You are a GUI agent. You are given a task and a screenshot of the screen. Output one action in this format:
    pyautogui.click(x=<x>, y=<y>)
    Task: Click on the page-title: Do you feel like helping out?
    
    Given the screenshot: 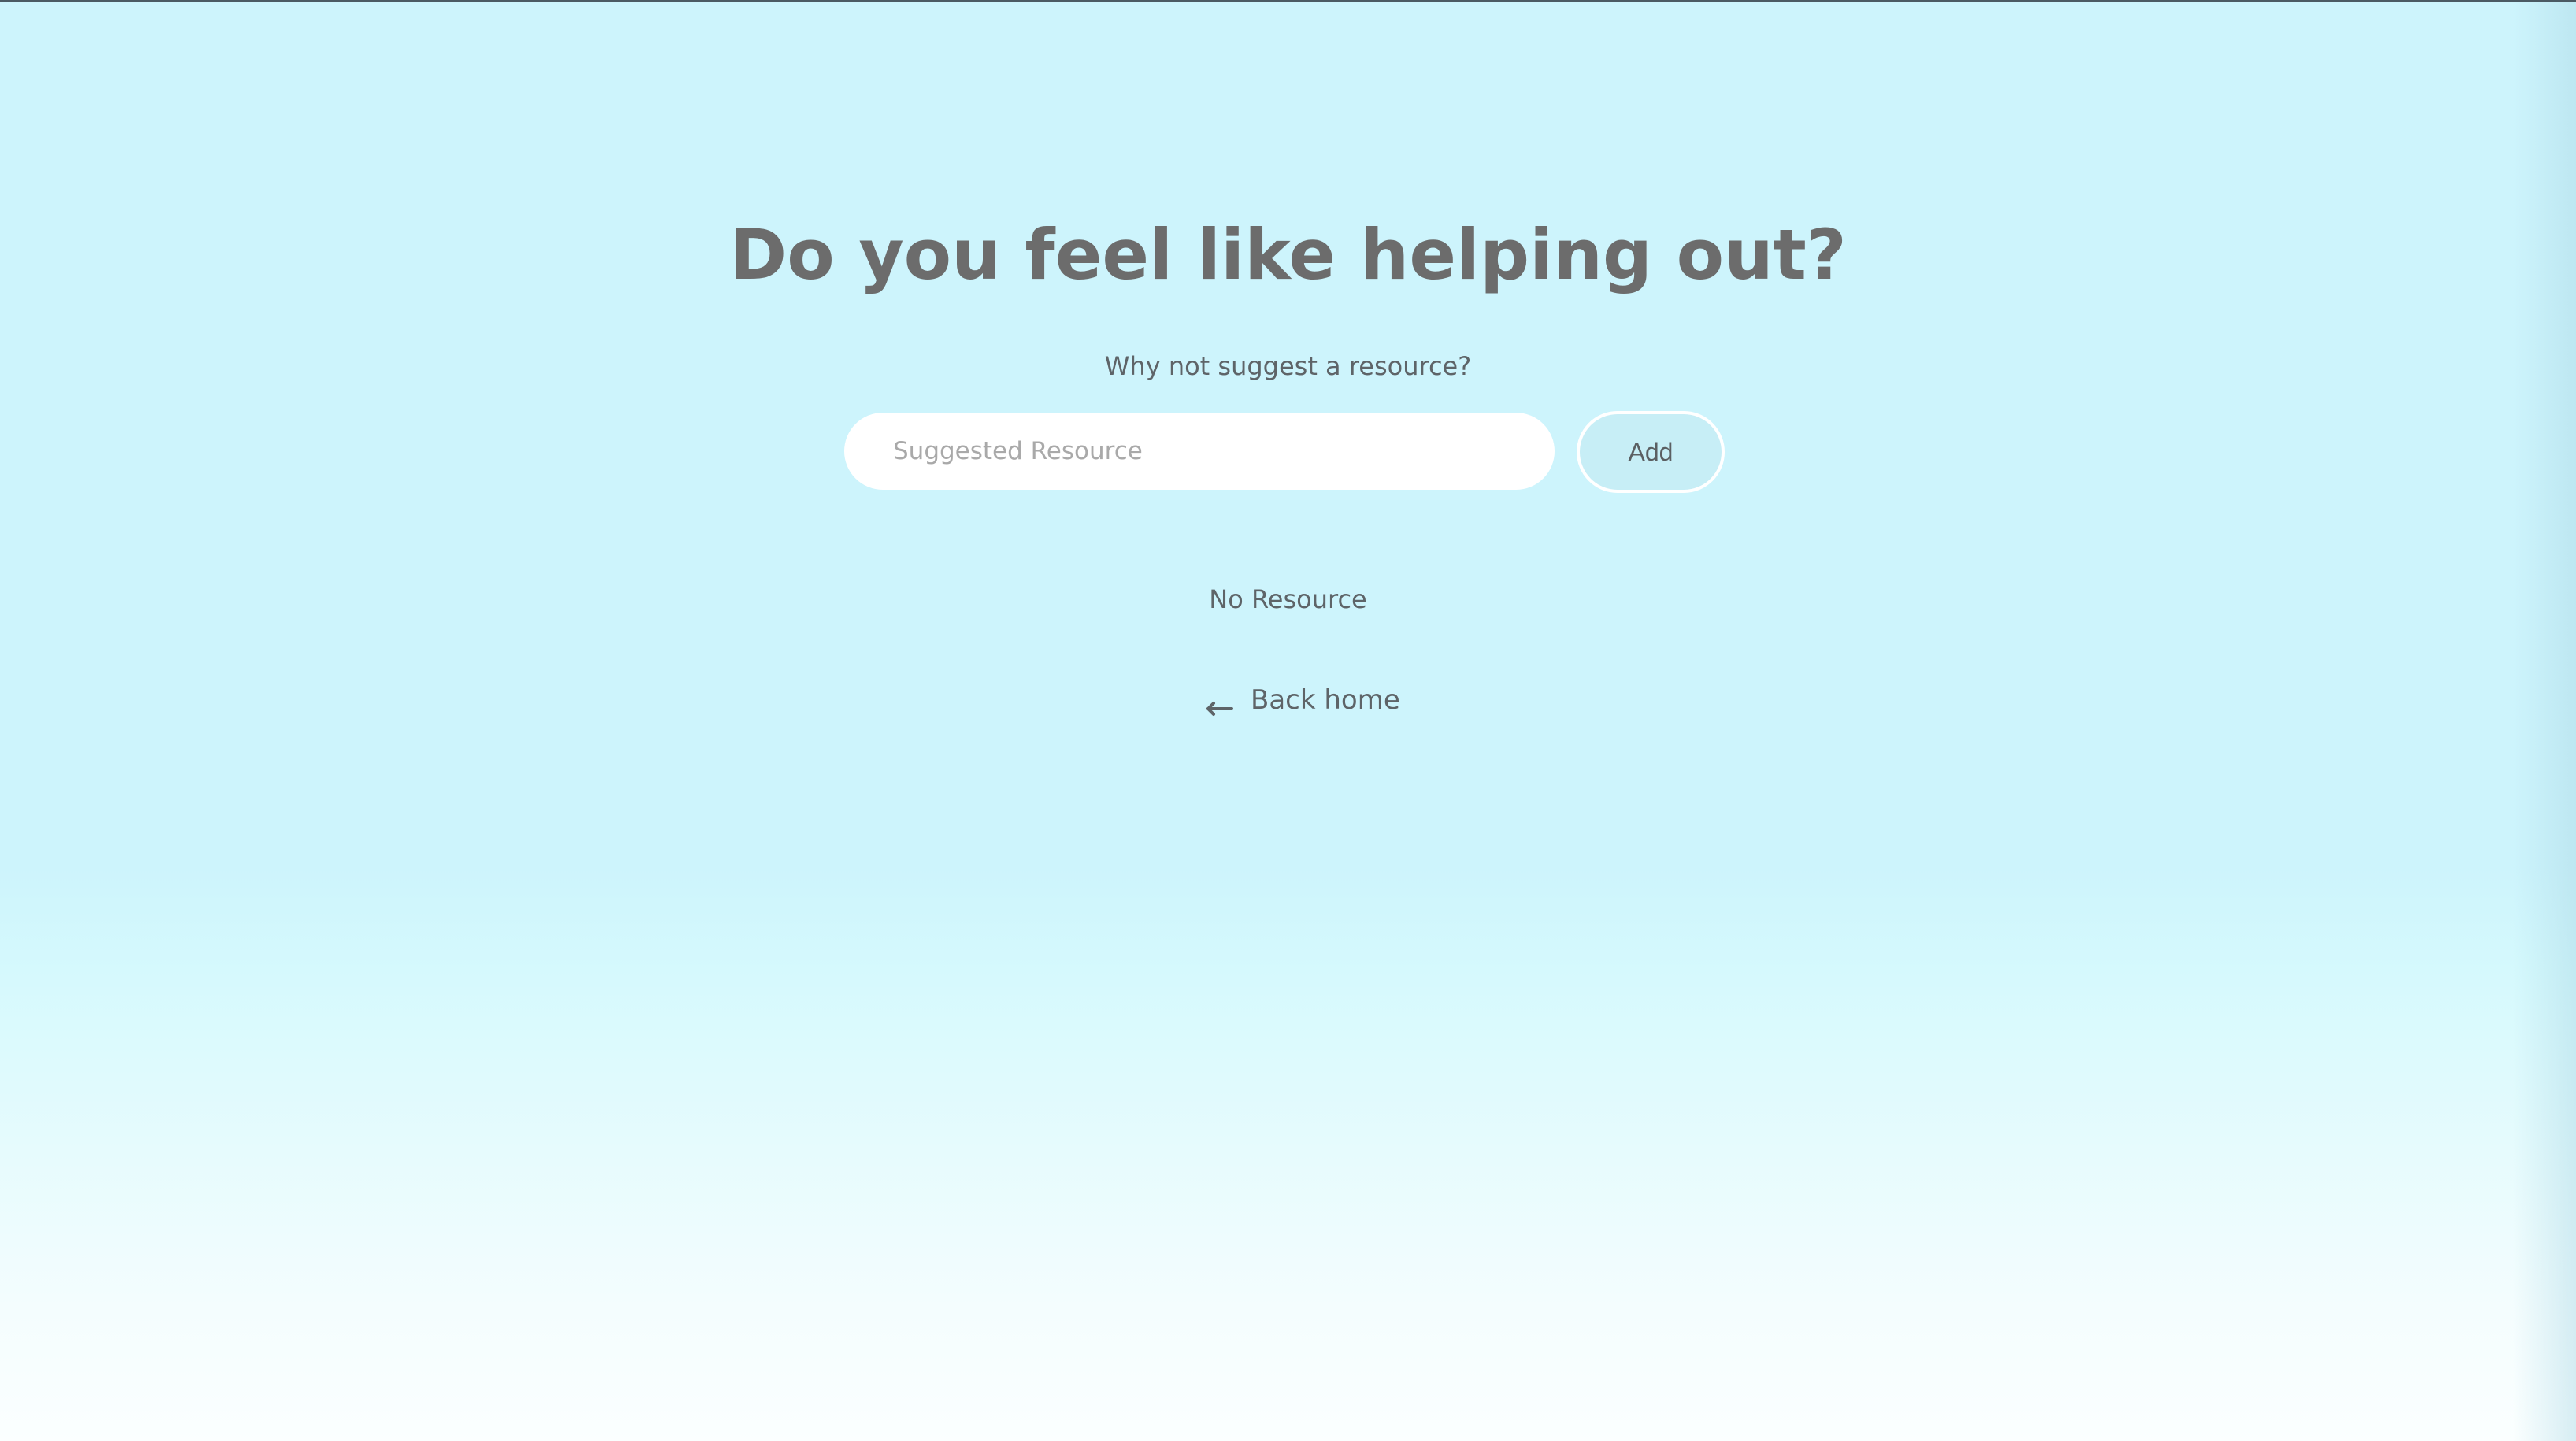 What is the action you would take?
    pyautogui.click(x=1288, y=254)
    